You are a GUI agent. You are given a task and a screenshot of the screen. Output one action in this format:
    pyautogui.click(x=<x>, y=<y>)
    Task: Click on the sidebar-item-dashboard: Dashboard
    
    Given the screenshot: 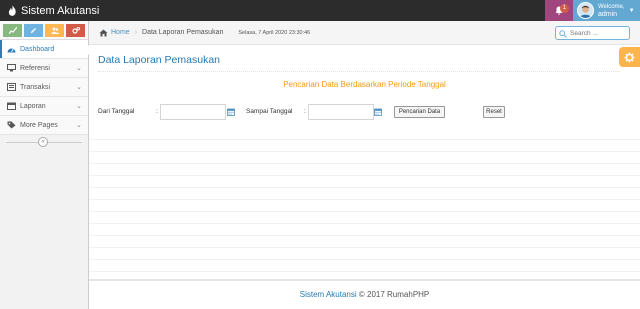 What is the action you would take?
    pyautogui.click(x=44, y=49)
    